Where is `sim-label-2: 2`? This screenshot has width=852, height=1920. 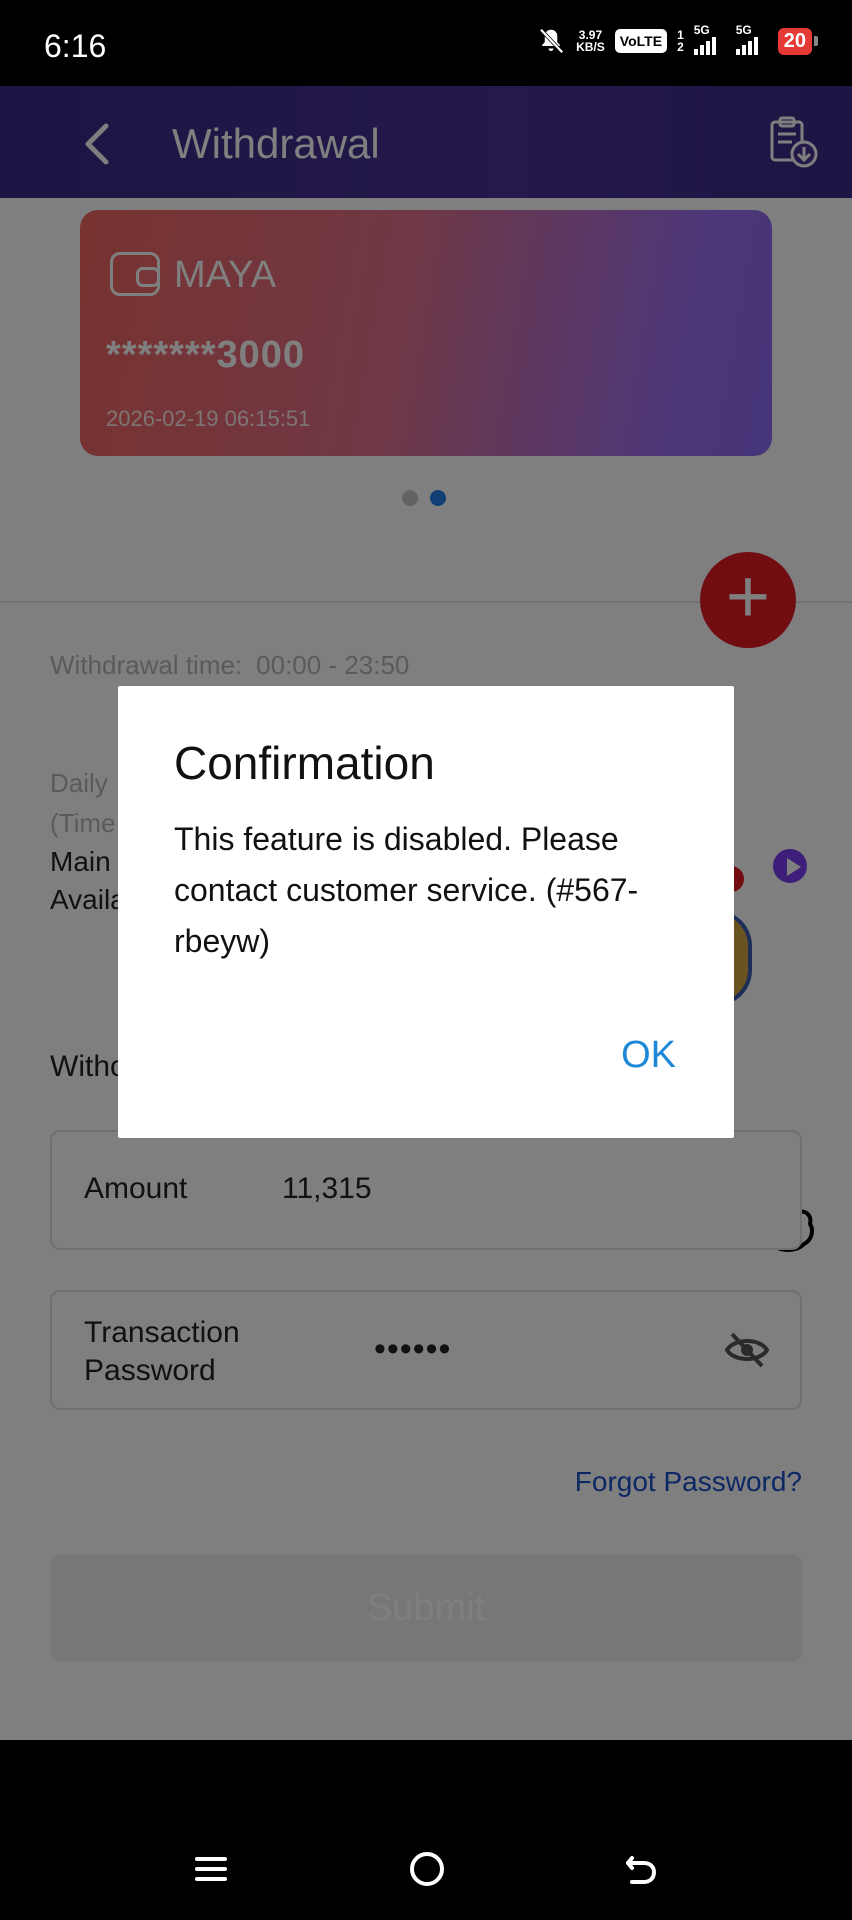 sim-label-2: 2 is located at coordinates (680, 47).